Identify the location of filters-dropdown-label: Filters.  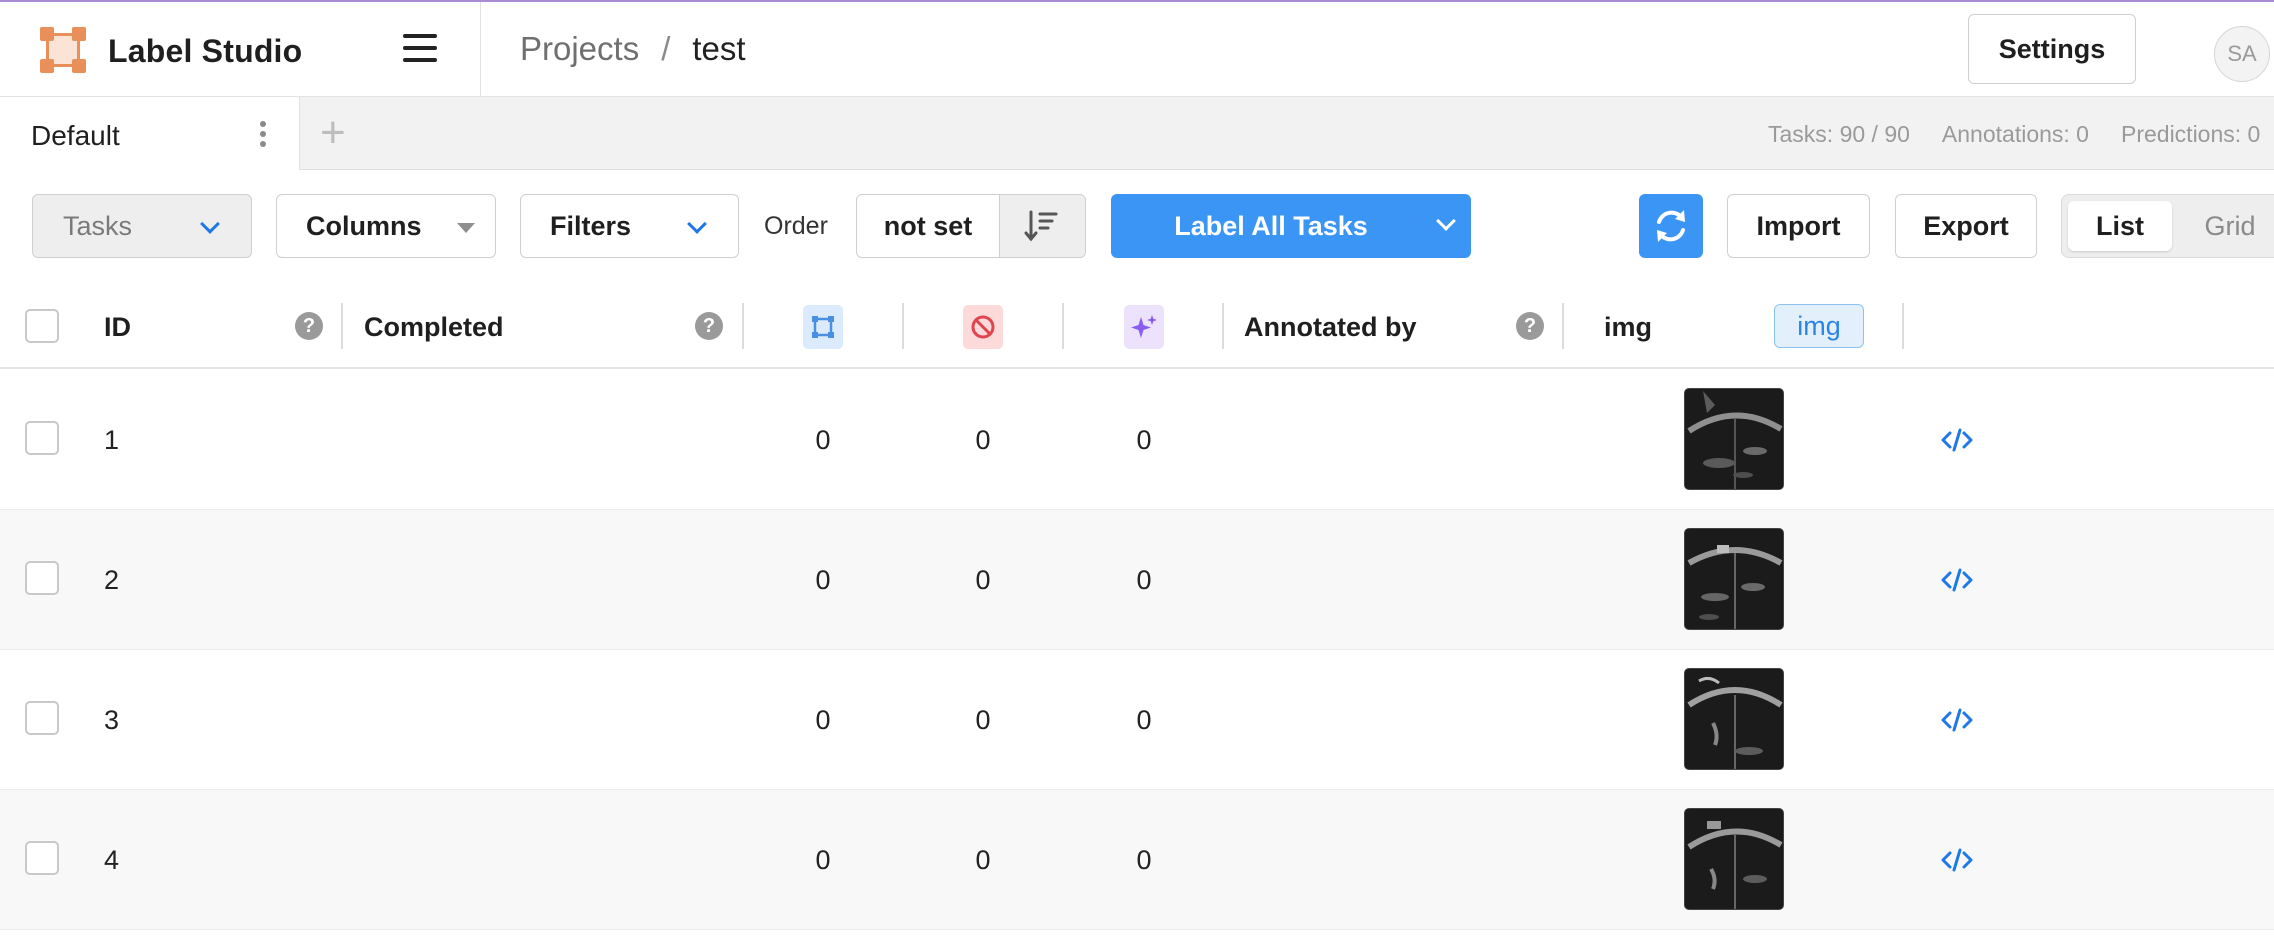
(591, 225).